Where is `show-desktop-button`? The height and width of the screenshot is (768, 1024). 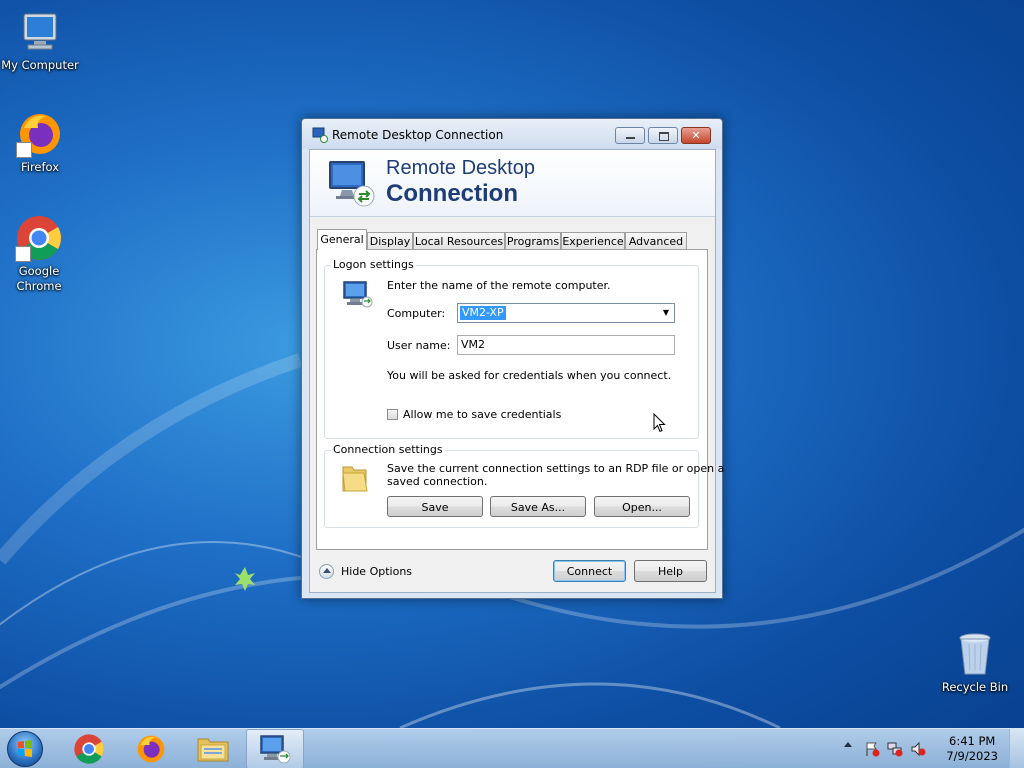
show-desktop-button is located at coordinates (1016, 748).